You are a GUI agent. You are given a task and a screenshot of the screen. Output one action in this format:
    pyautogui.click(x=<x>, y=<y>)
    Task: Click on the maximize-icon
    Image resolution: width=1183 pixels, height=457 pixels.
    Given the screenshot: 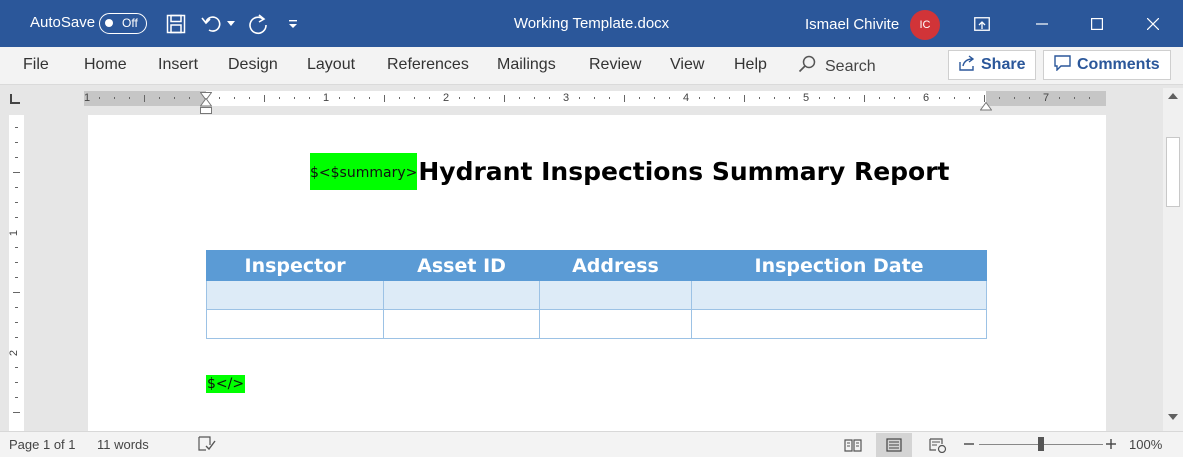 What is the action you would take?
    pyautogui.click(x=1097, y=24)
    